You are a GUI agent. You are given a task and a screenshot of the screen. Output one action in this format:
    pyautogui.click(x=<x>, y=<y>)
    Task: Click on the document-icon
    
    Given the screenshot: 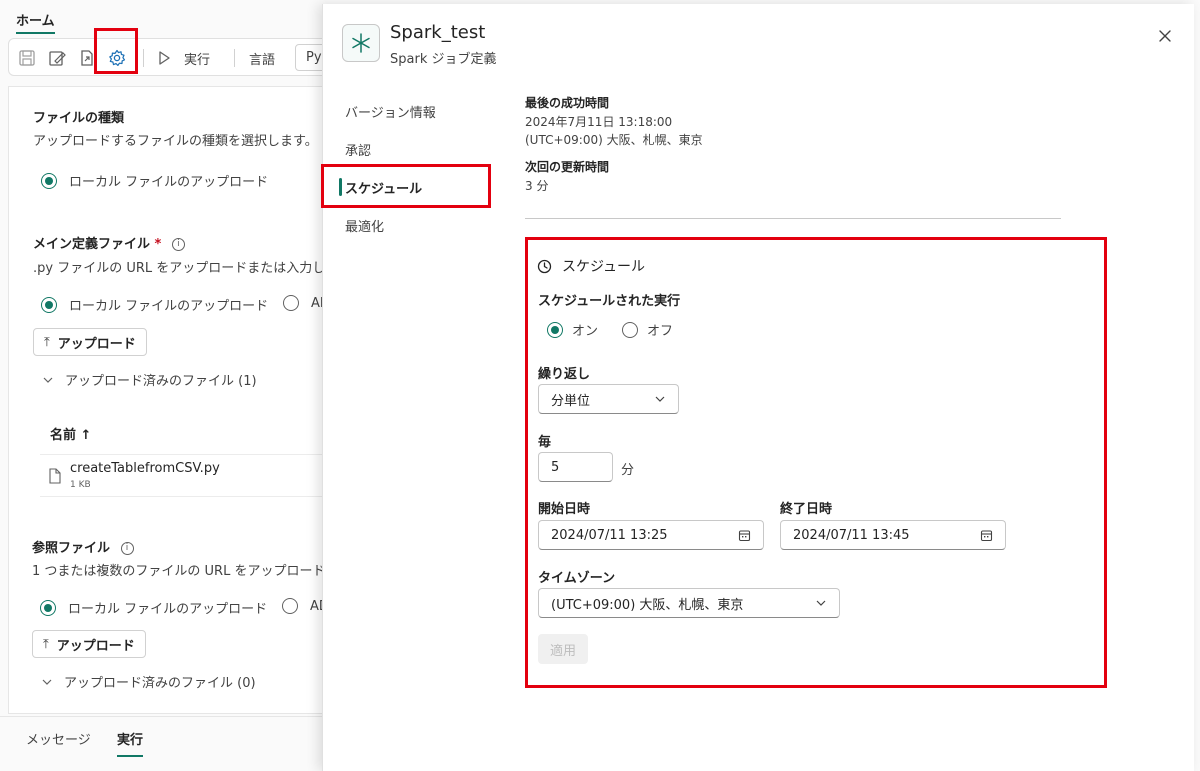 What is the action you would take?
    pyautogui.click(x=55, y=476)
    